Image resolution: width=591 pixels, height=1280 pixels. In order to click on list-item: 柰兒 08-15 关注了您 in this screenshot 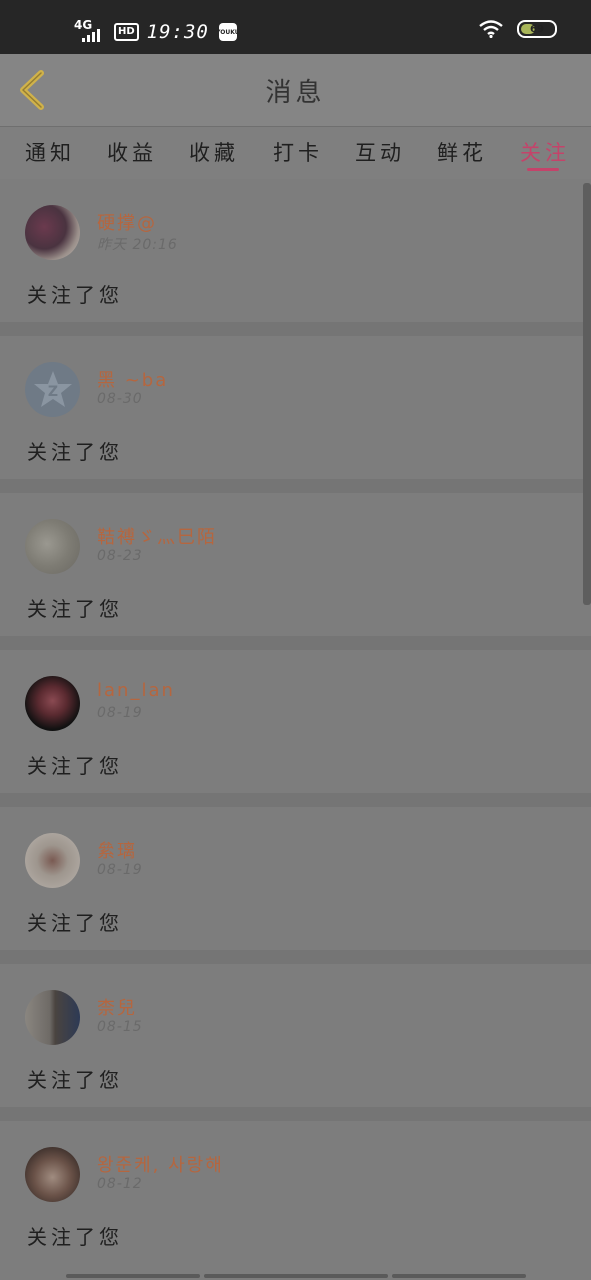, I will do `click(295, 1035)`.